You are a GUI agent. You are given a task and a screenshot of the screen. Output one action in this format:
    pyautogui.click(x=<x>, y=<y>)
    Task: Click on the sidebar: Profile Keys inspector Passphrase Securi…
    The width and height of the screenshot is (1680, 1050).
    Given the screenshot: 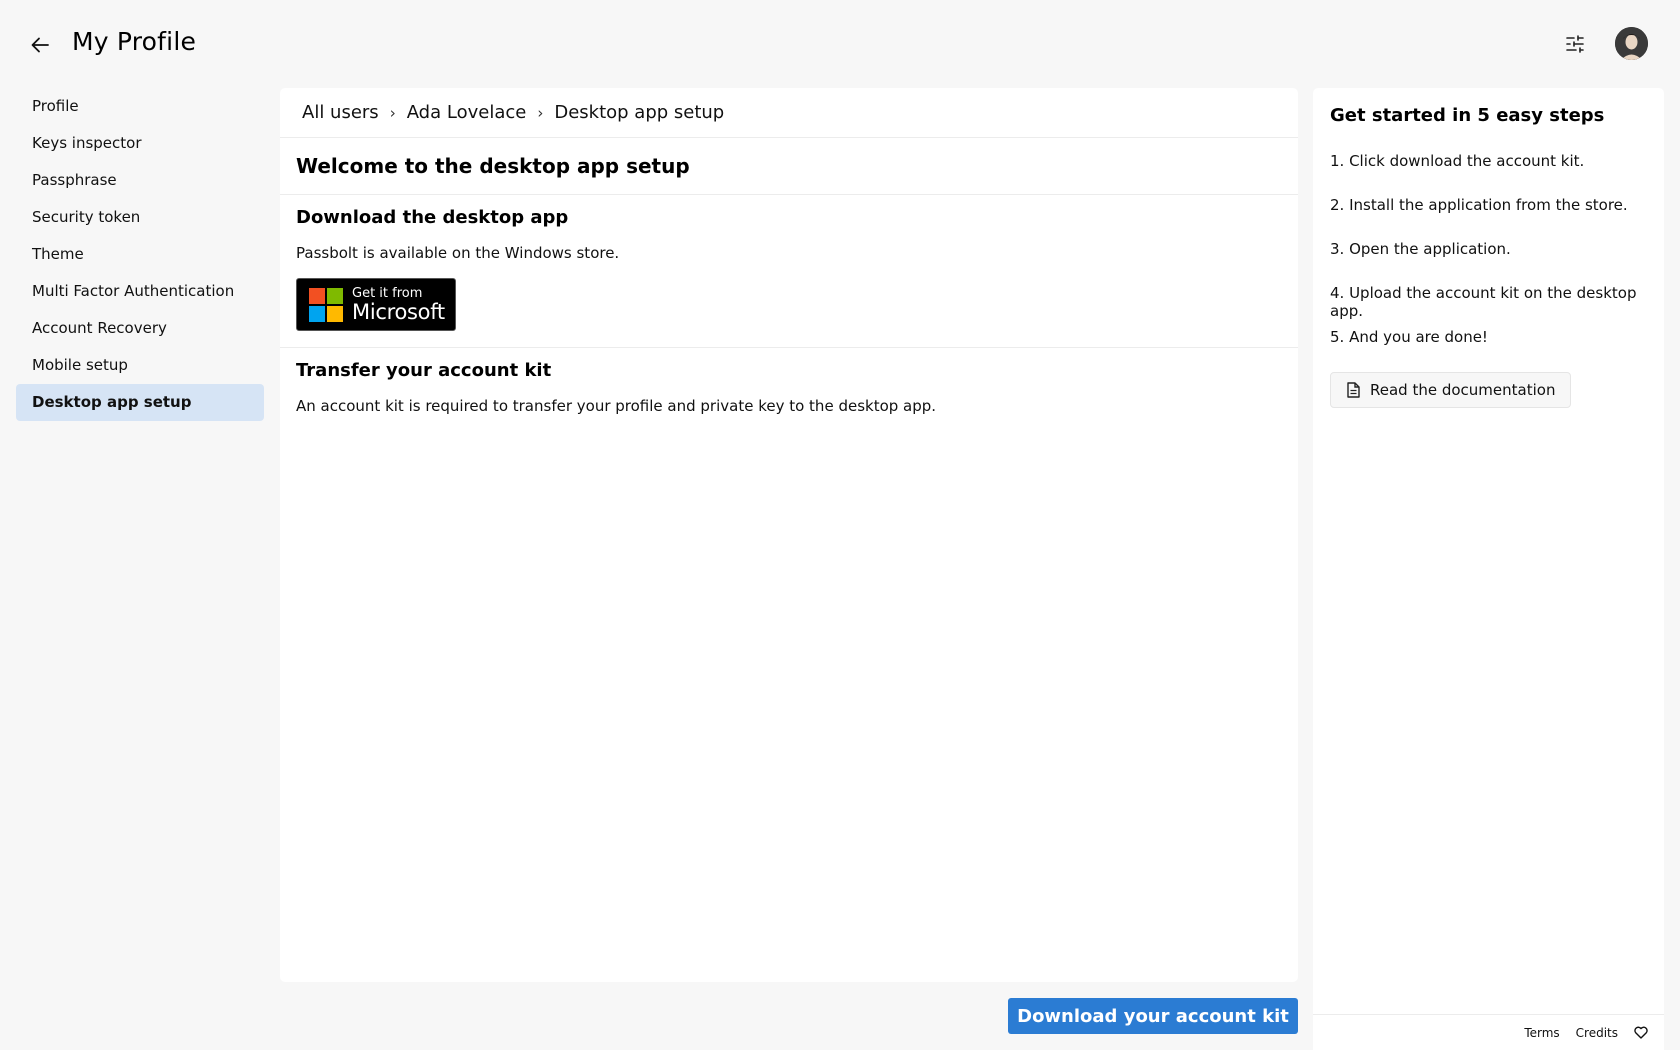 What is the action you would take?
    pyautogui.click(x=140, y=254)
    